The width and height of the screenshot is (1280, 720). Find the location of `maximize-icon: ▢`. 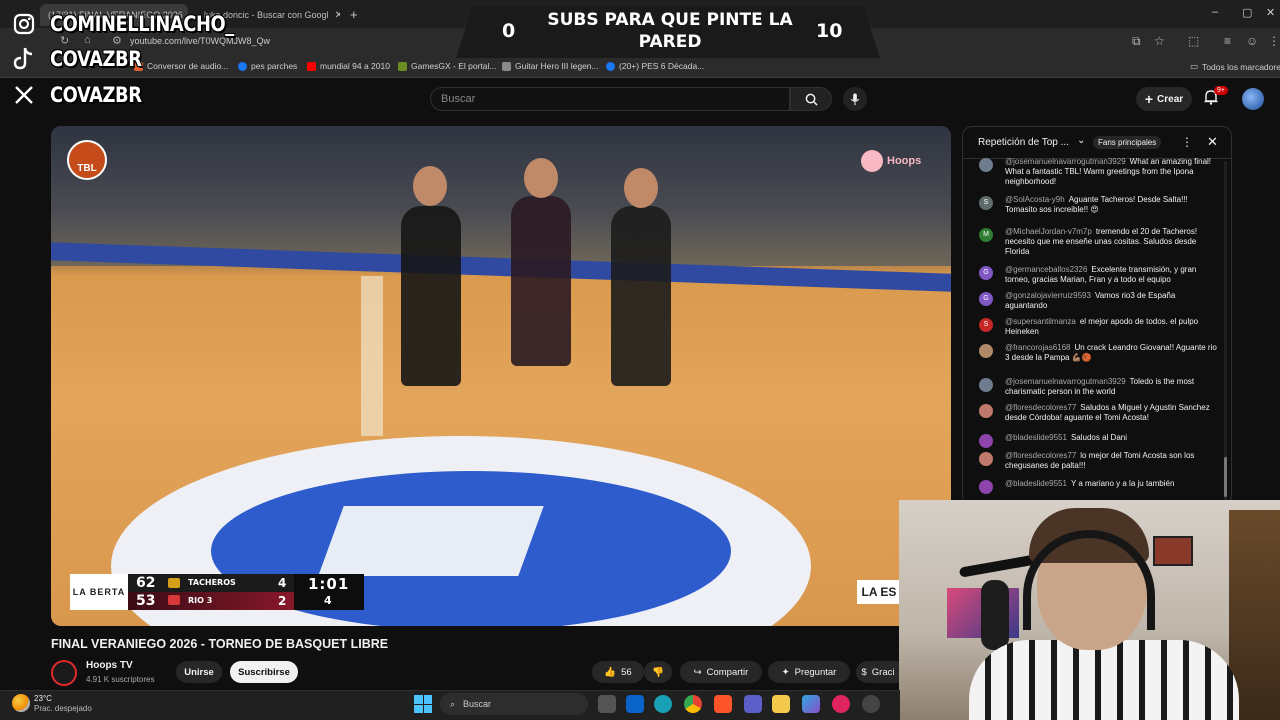

maximize-icon: ▢ is located at coordinates (1247, 12).